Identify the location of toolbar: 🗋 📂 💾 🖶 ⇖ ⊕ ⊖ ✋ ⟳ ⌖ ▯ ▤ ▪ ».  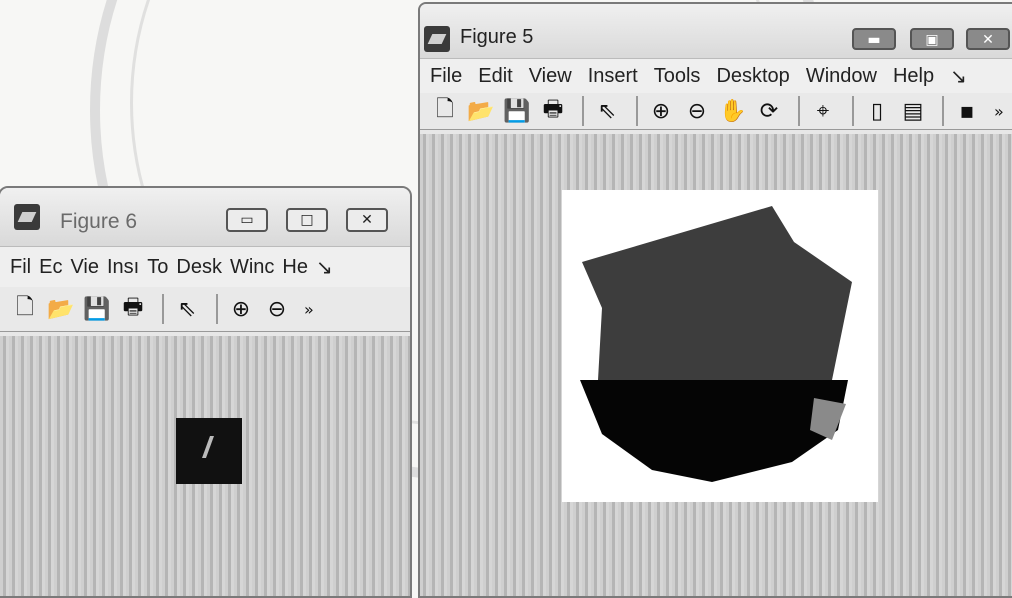
(716, 111).